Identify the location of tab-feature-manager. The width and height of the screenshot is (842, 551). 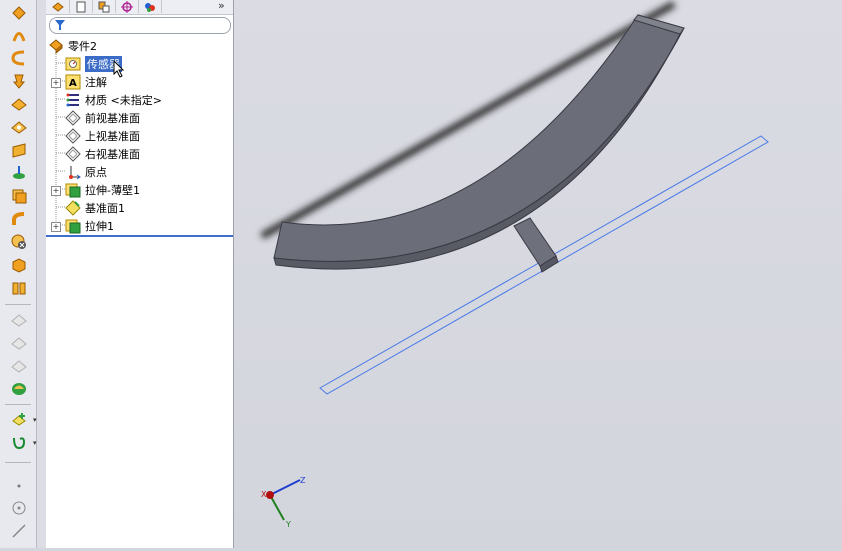
(58, 6).